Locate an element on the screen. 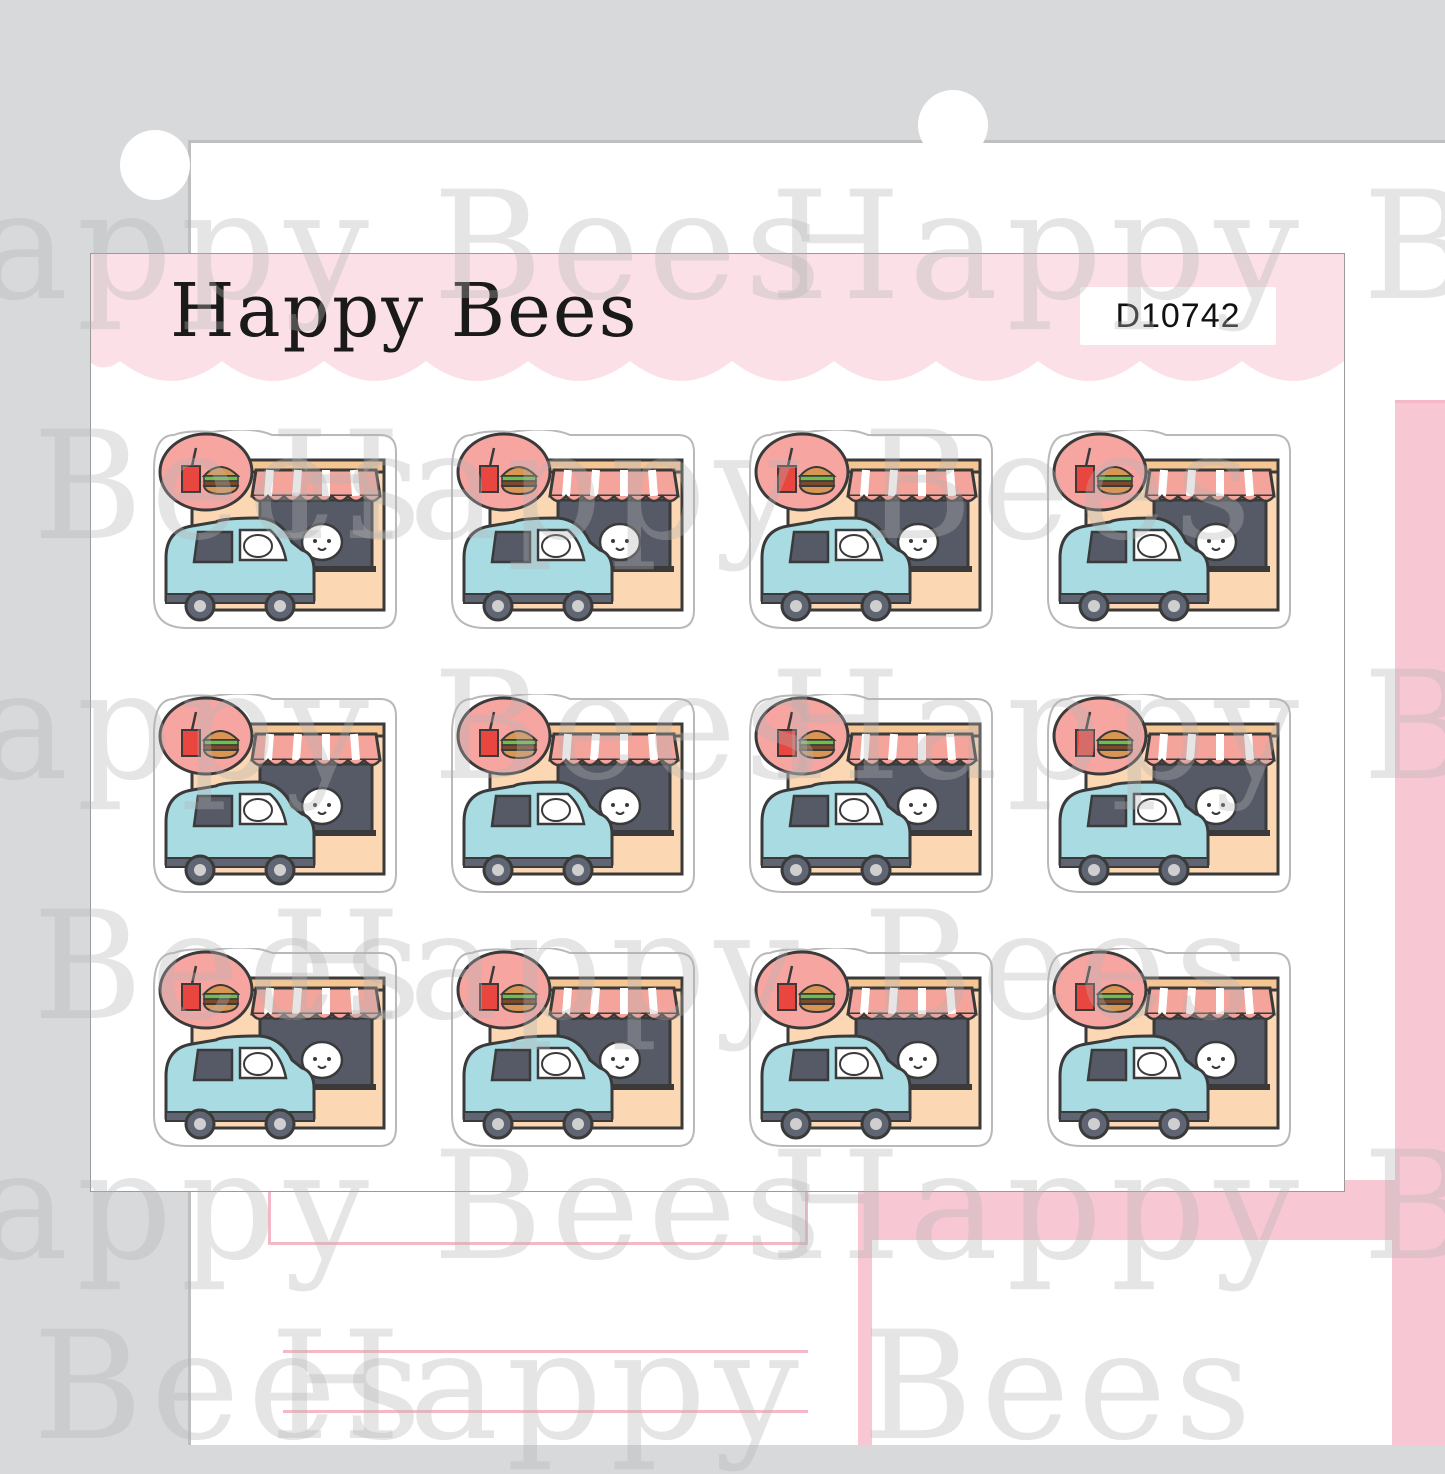 Image resolution: width=1445 pixels, height=1474 pixels. brand-title: Happy Bees is located at coordinates (404, 311).